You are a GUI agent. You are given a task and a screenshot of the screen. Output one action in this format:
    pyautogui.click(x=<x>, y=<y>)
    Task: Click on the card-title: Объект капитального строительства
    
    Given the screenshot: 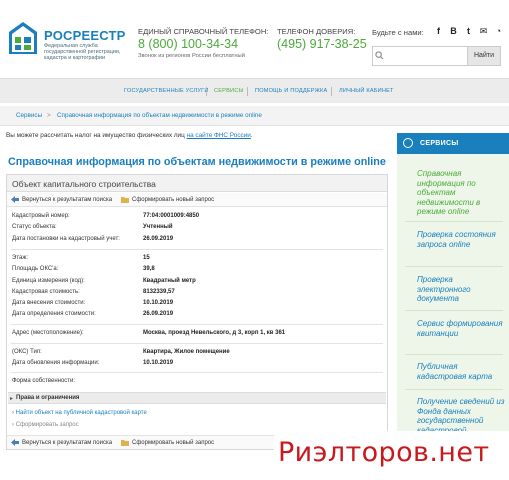 What is the action you would take?
    pyautogui.click(x=84, y=184)
    